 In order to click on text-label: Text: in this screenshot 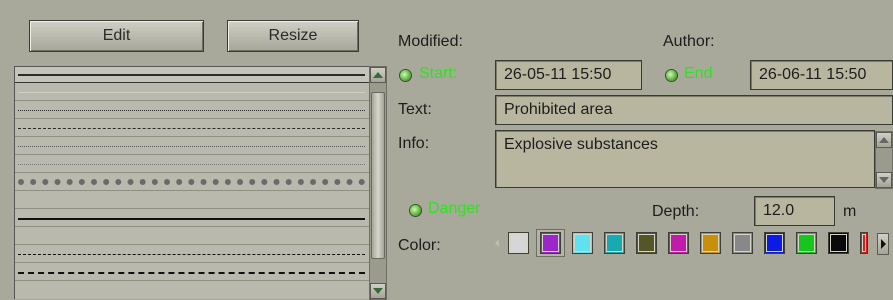, I will do `click(415, 109)`.